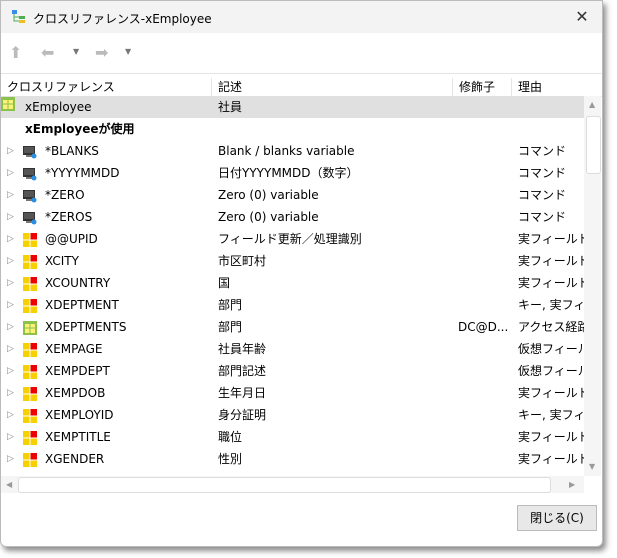 Image resolution: width=617 pixels, height=558 pixels. I want to click on list-item: ▷ *BLANKS Blank / blanks variable コマンド, so click(292, 151).